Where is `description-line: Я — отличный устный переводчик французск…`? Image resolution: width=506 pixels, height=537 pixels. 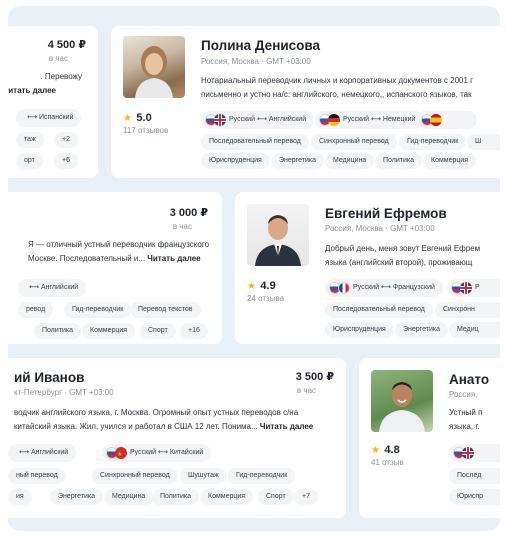 description-line: Я — отличный устный переводчик французск… is located at coordinates (119, 244).